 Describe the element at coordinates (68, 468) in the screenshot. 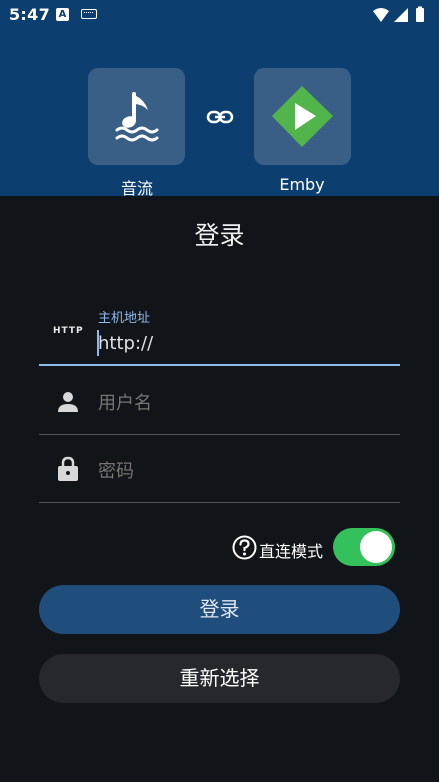

I see `lock-icon` at that location.